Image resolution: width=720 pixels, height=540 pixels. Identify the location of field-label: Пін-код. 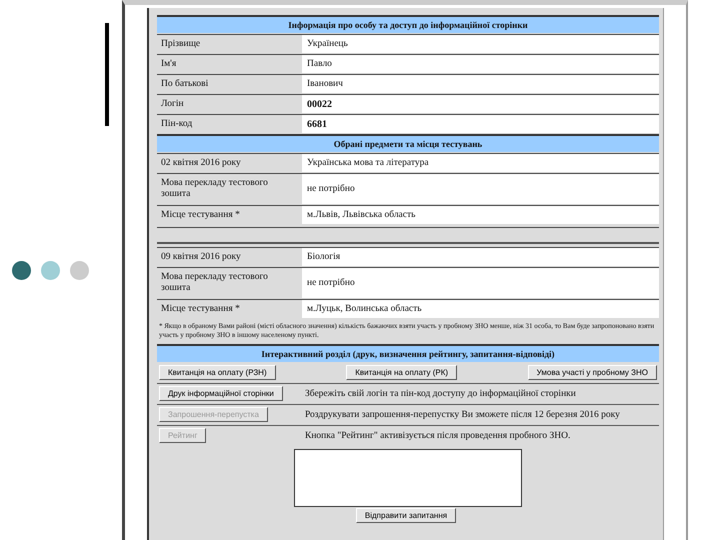
(177, 124).